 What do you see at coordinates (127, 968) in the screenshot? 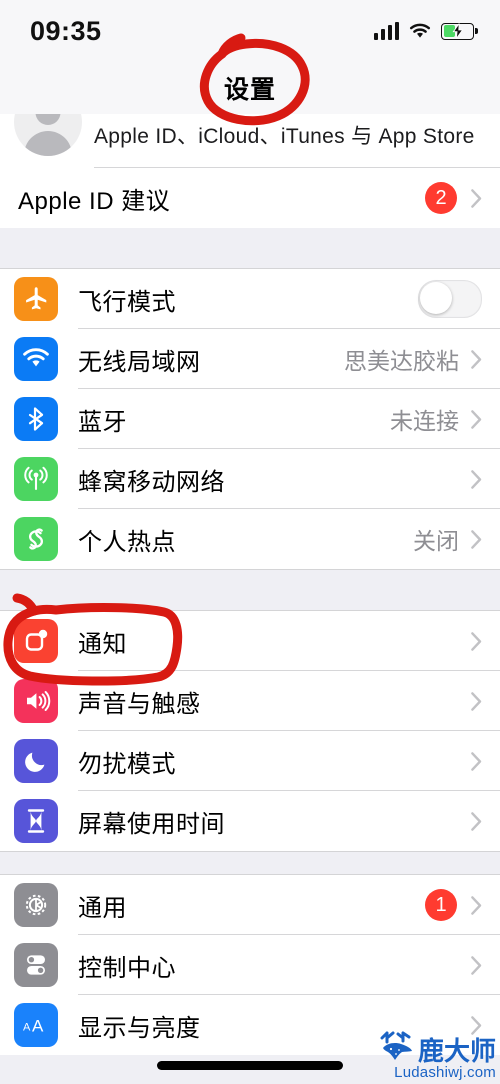
I see `row-label: 控制中心` at bounding box center [127, 968].